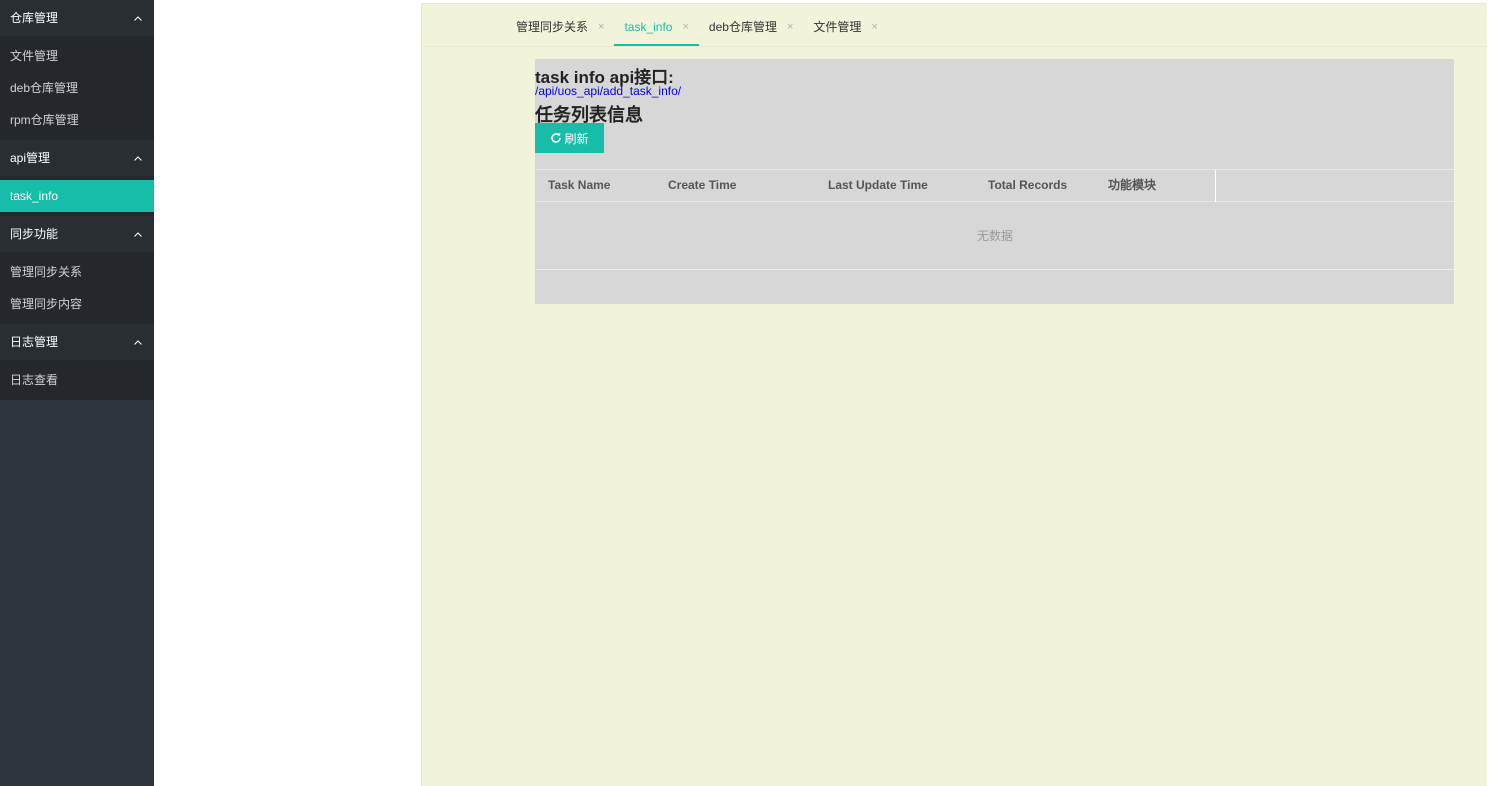 The width and height of the screenshot is (1494, 786). What do you see at coordinates (34, 342) in the screenshot?
I see `sidebar-group-title: 日志管理` at bounding box center [34, 342].